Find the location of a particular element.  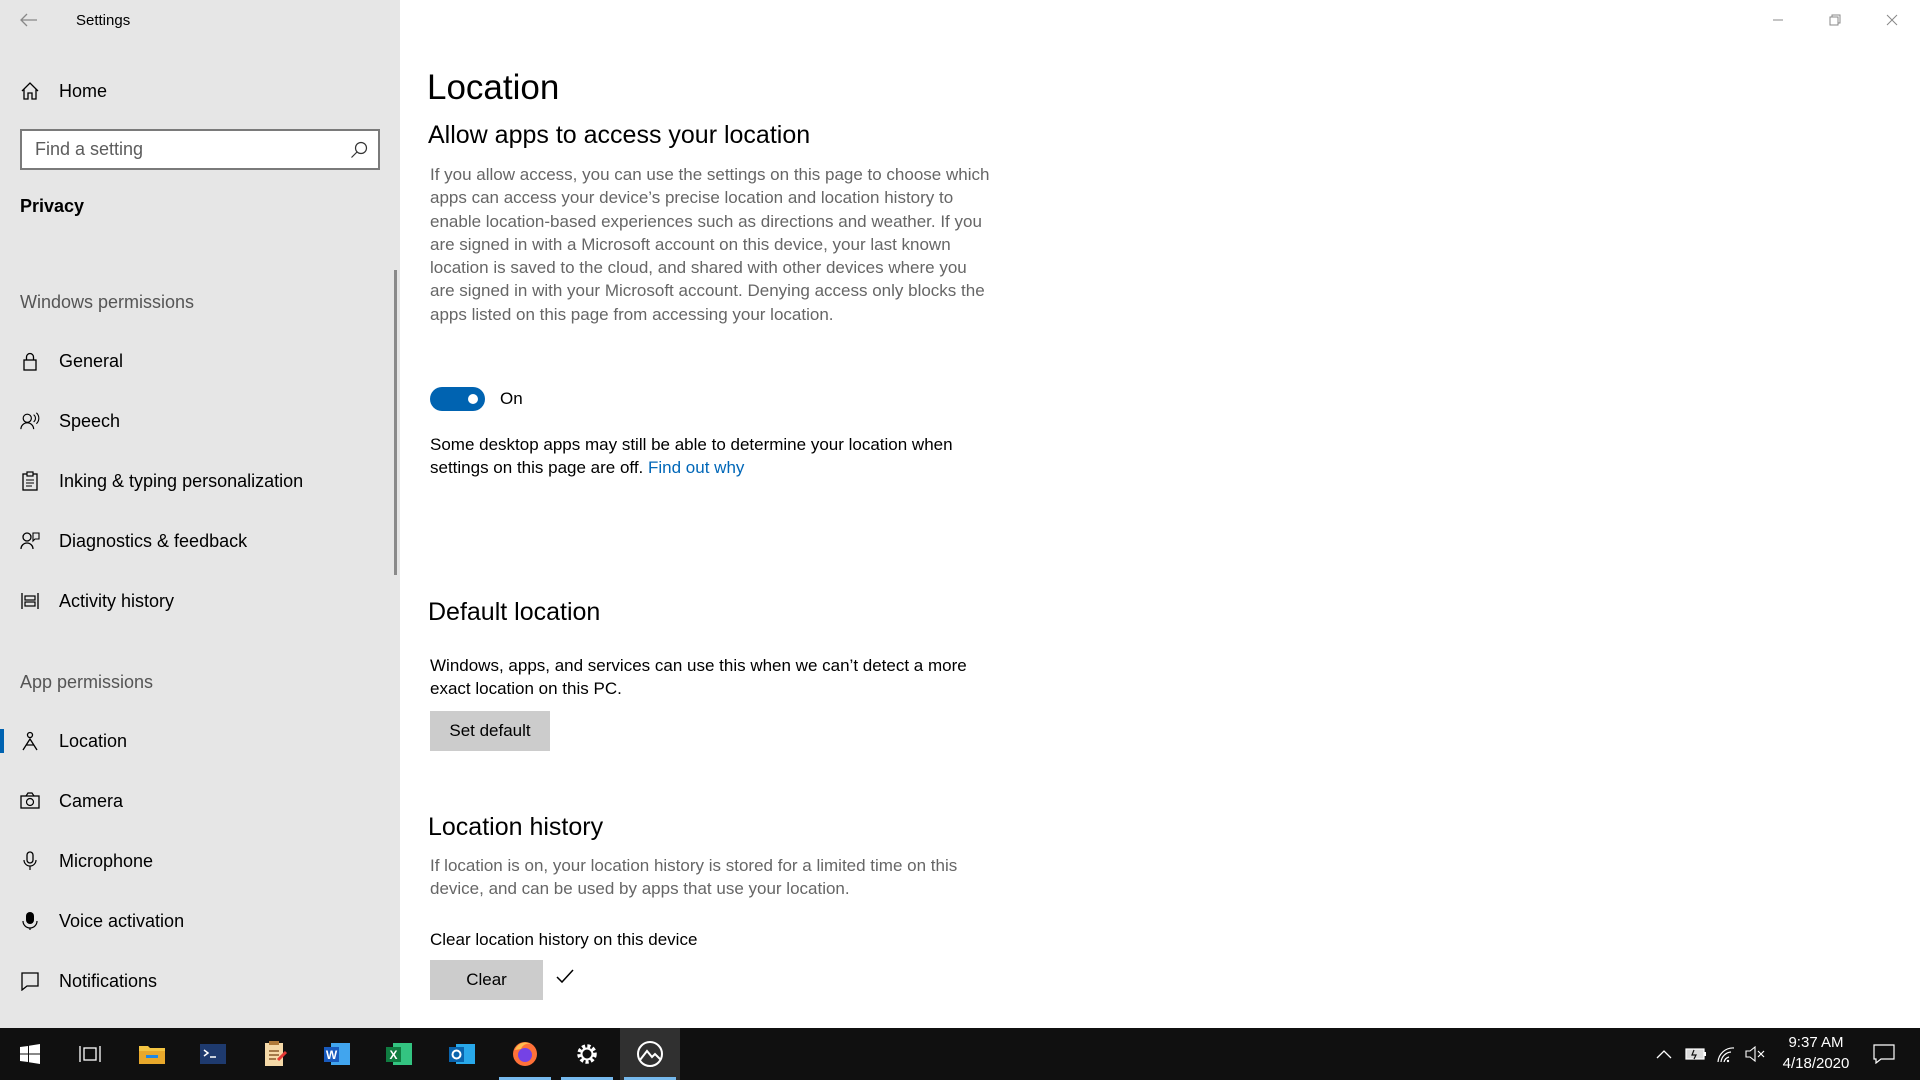

file-explorer-icon is located at coordinates (152, 1055).